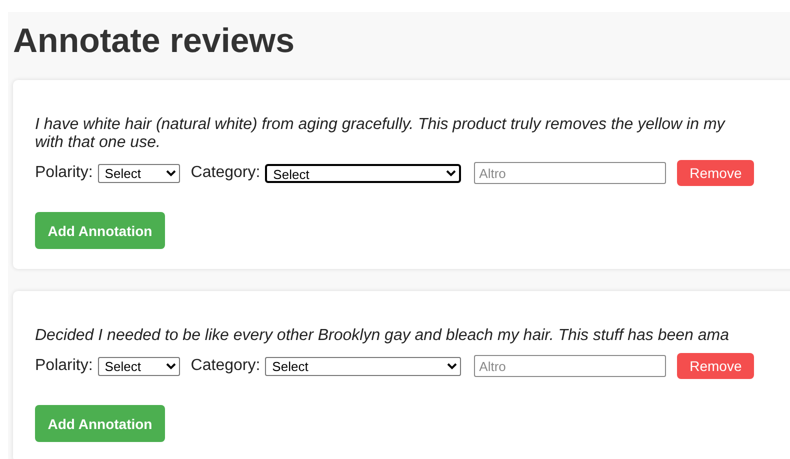  Describe the element at coordinates (380, 134) in the screenshot. I see `review-text: I have white hair (natural white) from aging gracefully. This product truly removes the yellow in my with that one use.` at that location.